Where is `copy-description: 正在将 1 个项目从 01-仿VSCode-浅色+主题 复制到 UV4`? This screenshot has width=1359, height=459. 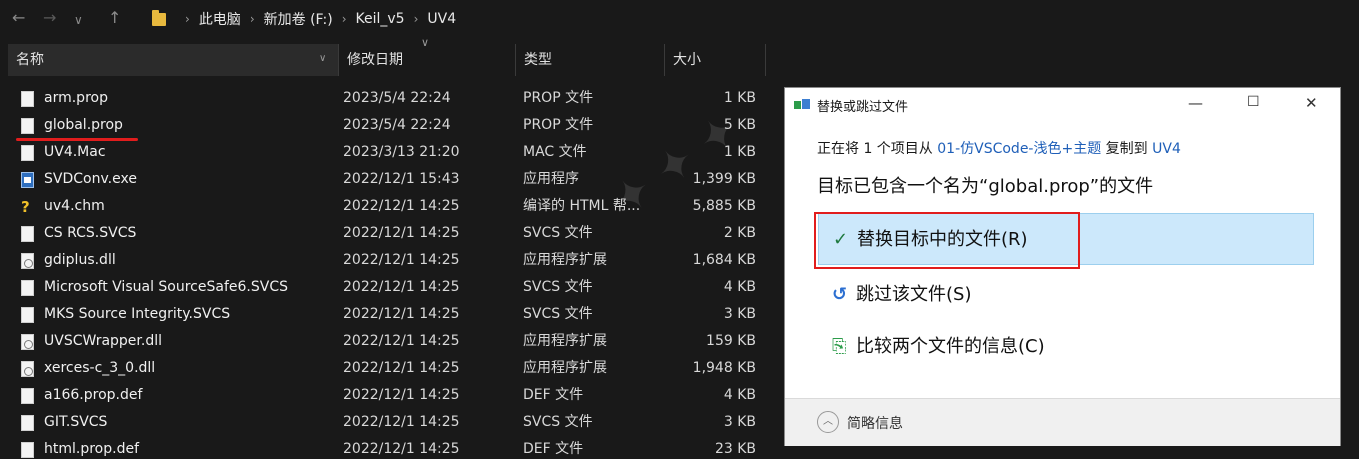
copy-description: 正在将 1 个项目从 01-仿VSCode-浅色+主题 复制到 UV4 is located at coordinates (999, 148).